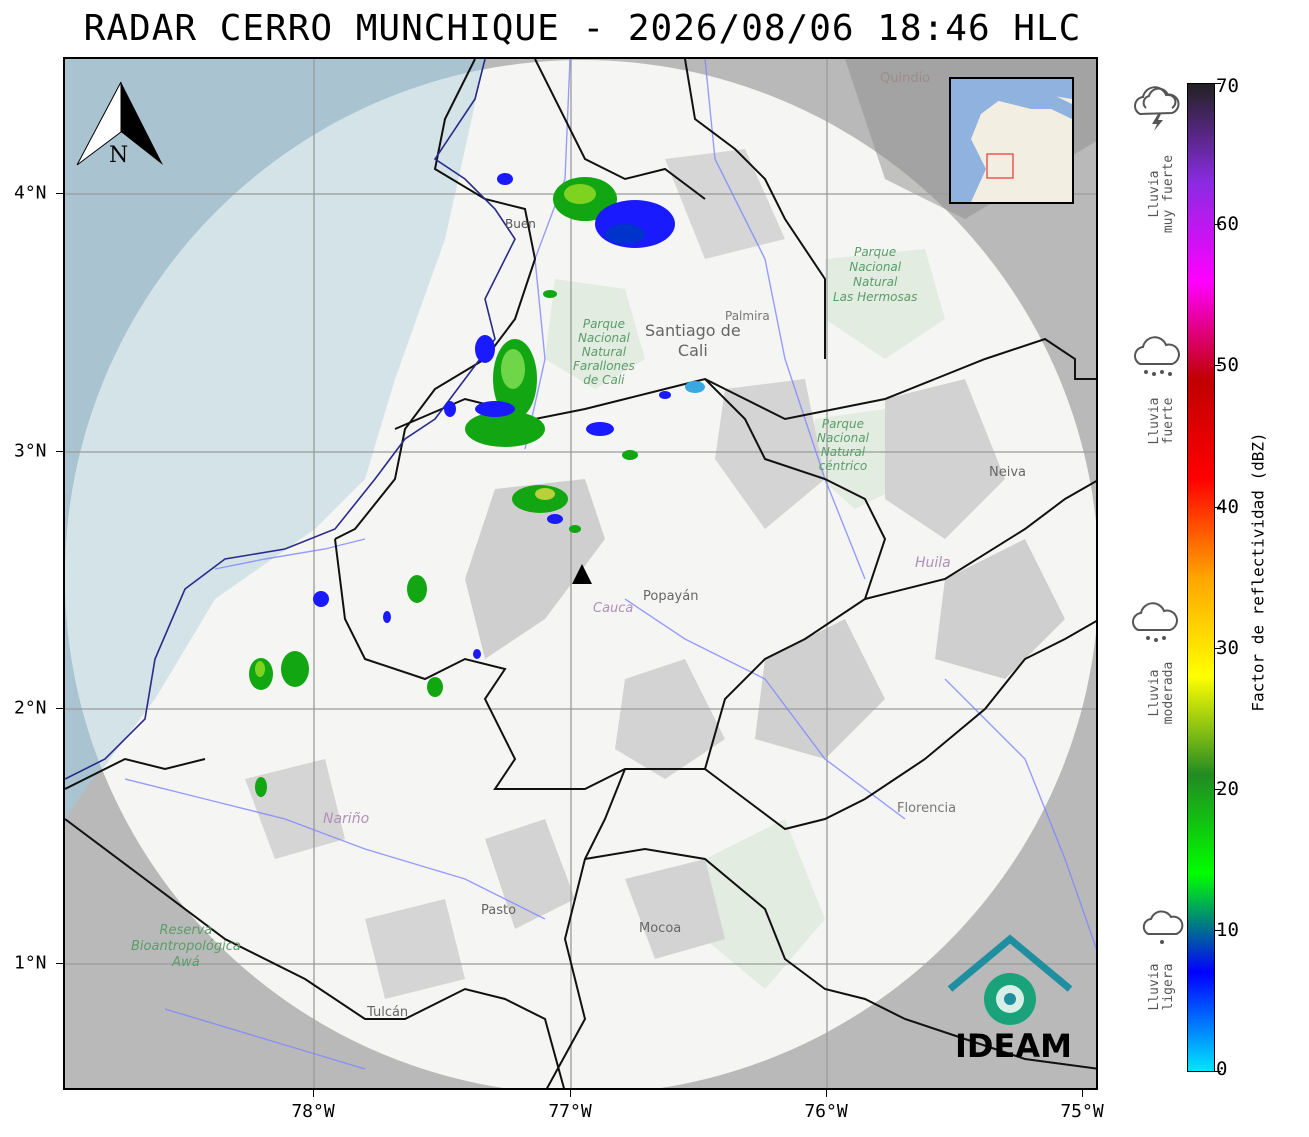 This screenshot has height=1137, width=1309. I want to click on ideam-logo-icon, so click(1010, 979).